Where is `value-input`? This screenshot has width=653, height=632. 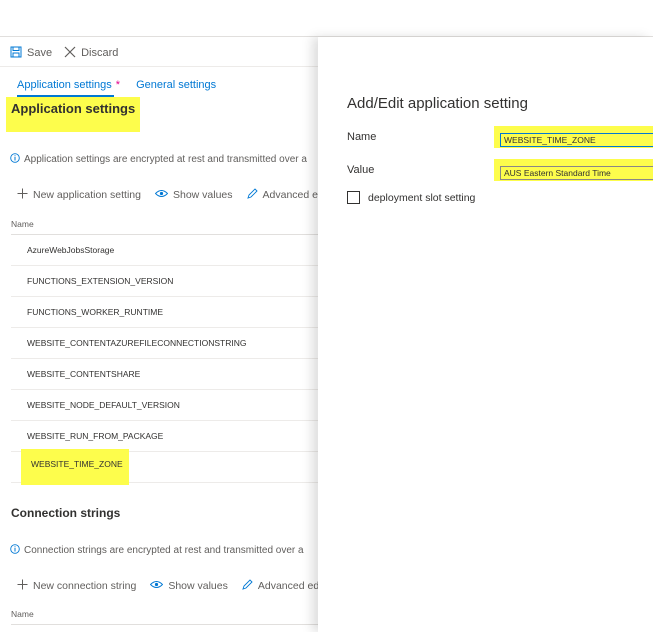 value-input is located at coordinates (576, 173).